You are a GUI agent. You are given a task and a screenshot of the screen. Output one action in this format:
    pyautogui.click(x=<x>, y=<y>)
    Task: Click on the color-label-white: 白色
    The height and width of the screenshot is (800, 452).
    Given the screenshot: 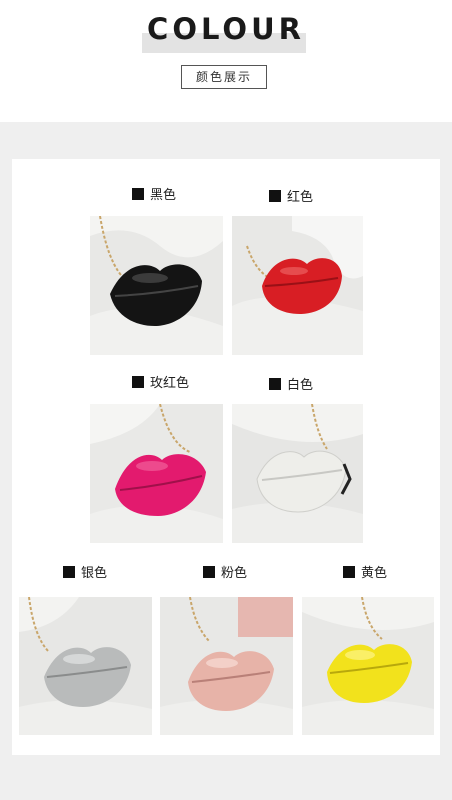 What is the action you would take?
    pyautogui.click(x=291, y=386)
    